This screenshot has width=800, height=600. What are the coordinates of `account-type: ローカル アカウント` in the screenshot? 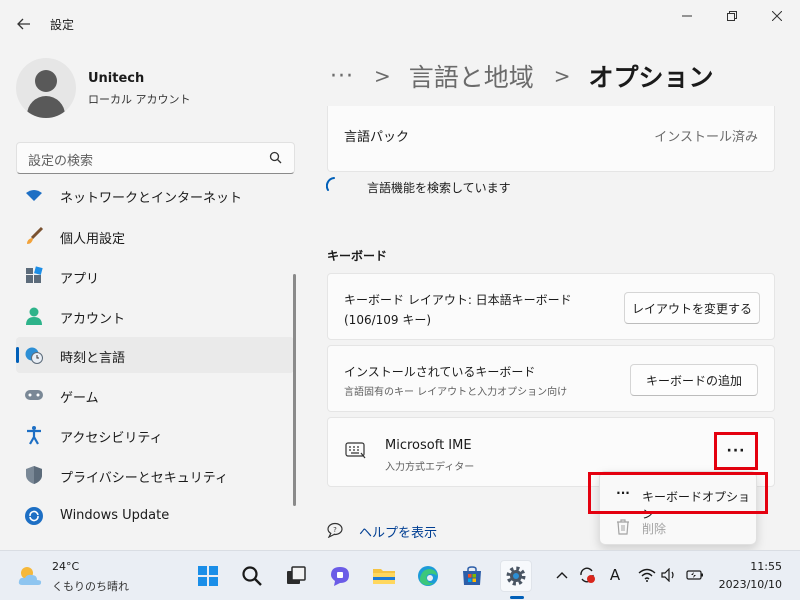 It's located at (139, 99).